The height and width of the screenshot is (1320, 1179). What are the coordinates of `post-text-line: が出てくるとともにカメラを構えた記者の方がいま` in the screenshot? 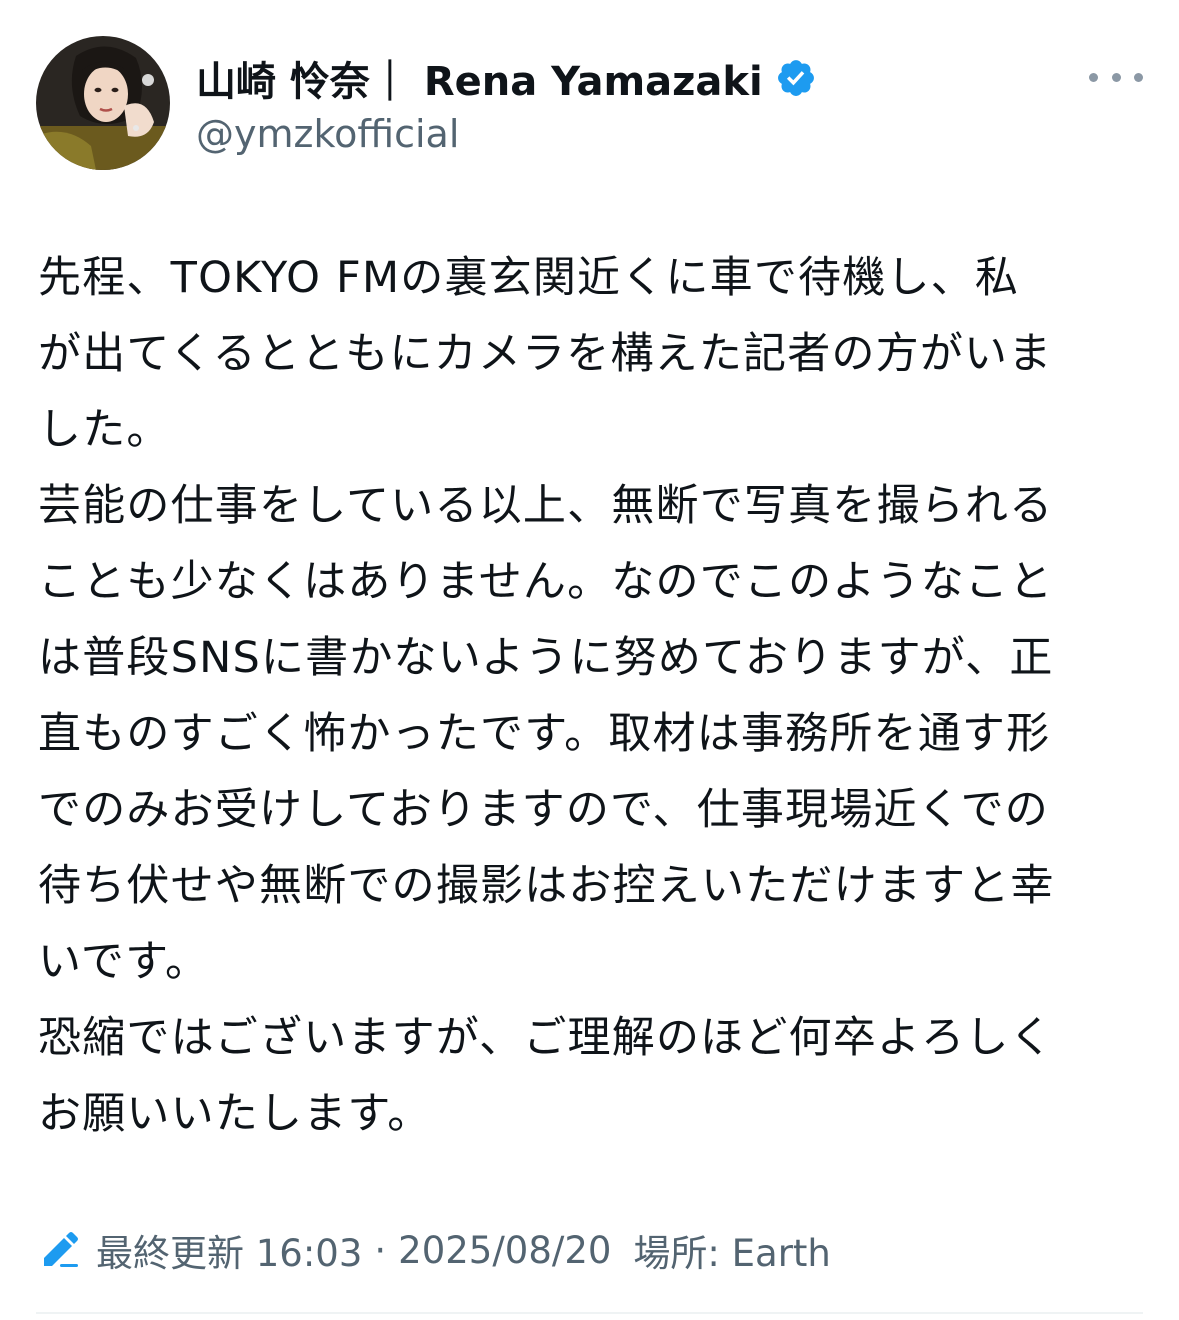 It's located at (545, 354).